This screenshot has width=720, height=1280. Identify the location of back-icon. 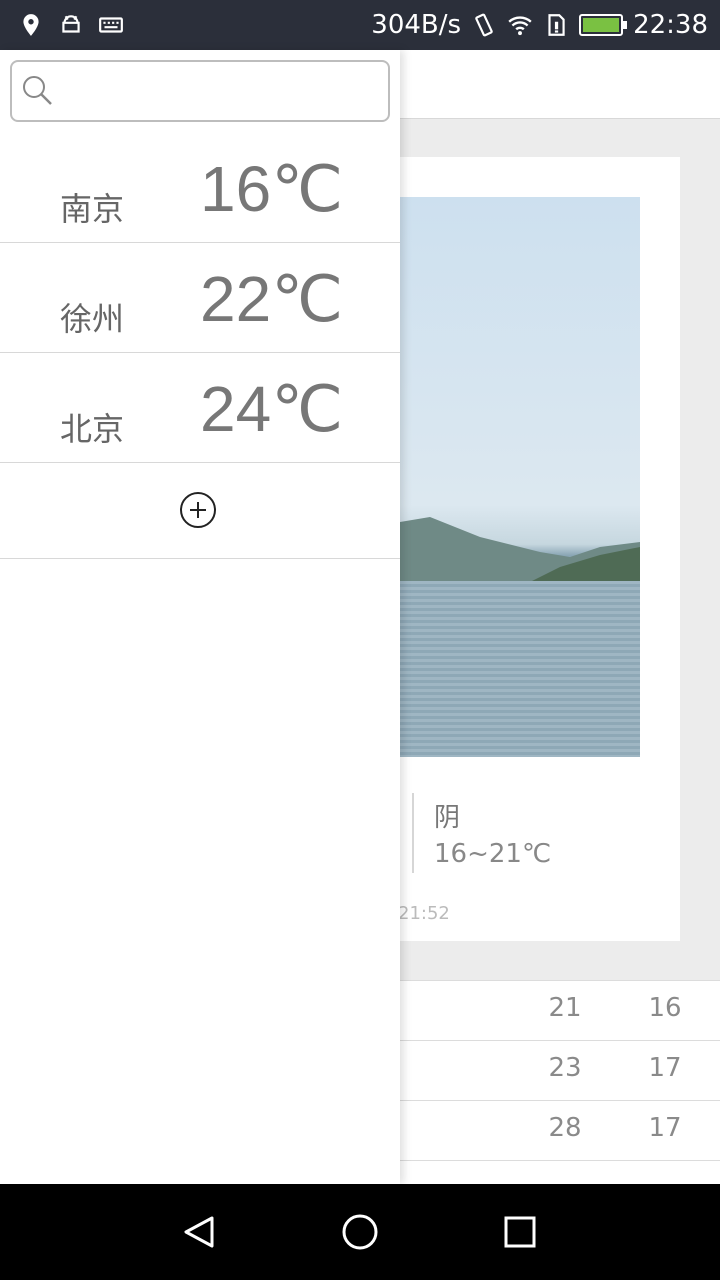
(200, 1232).